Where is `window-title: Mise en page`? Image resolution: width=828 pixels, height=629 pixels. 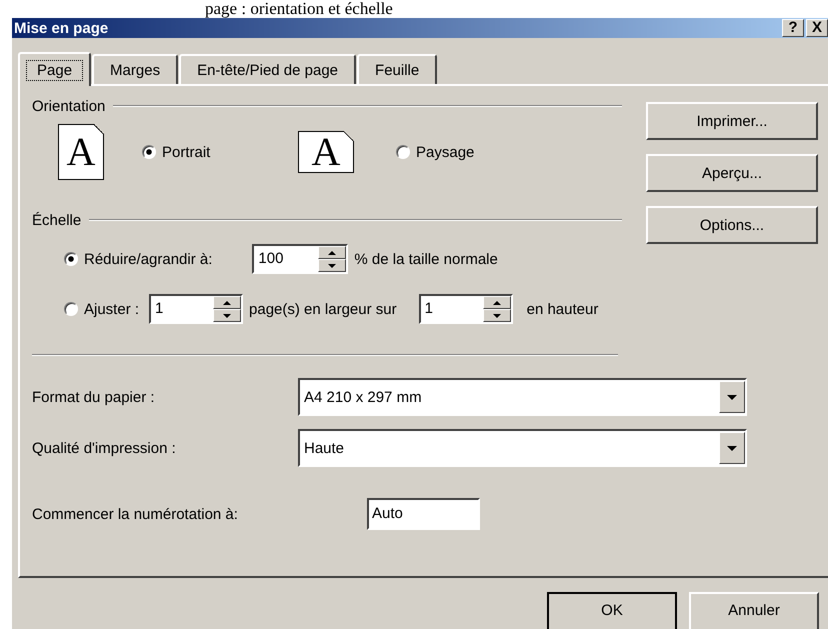 window-title: Mise en page is located at coordinates (61, 28).